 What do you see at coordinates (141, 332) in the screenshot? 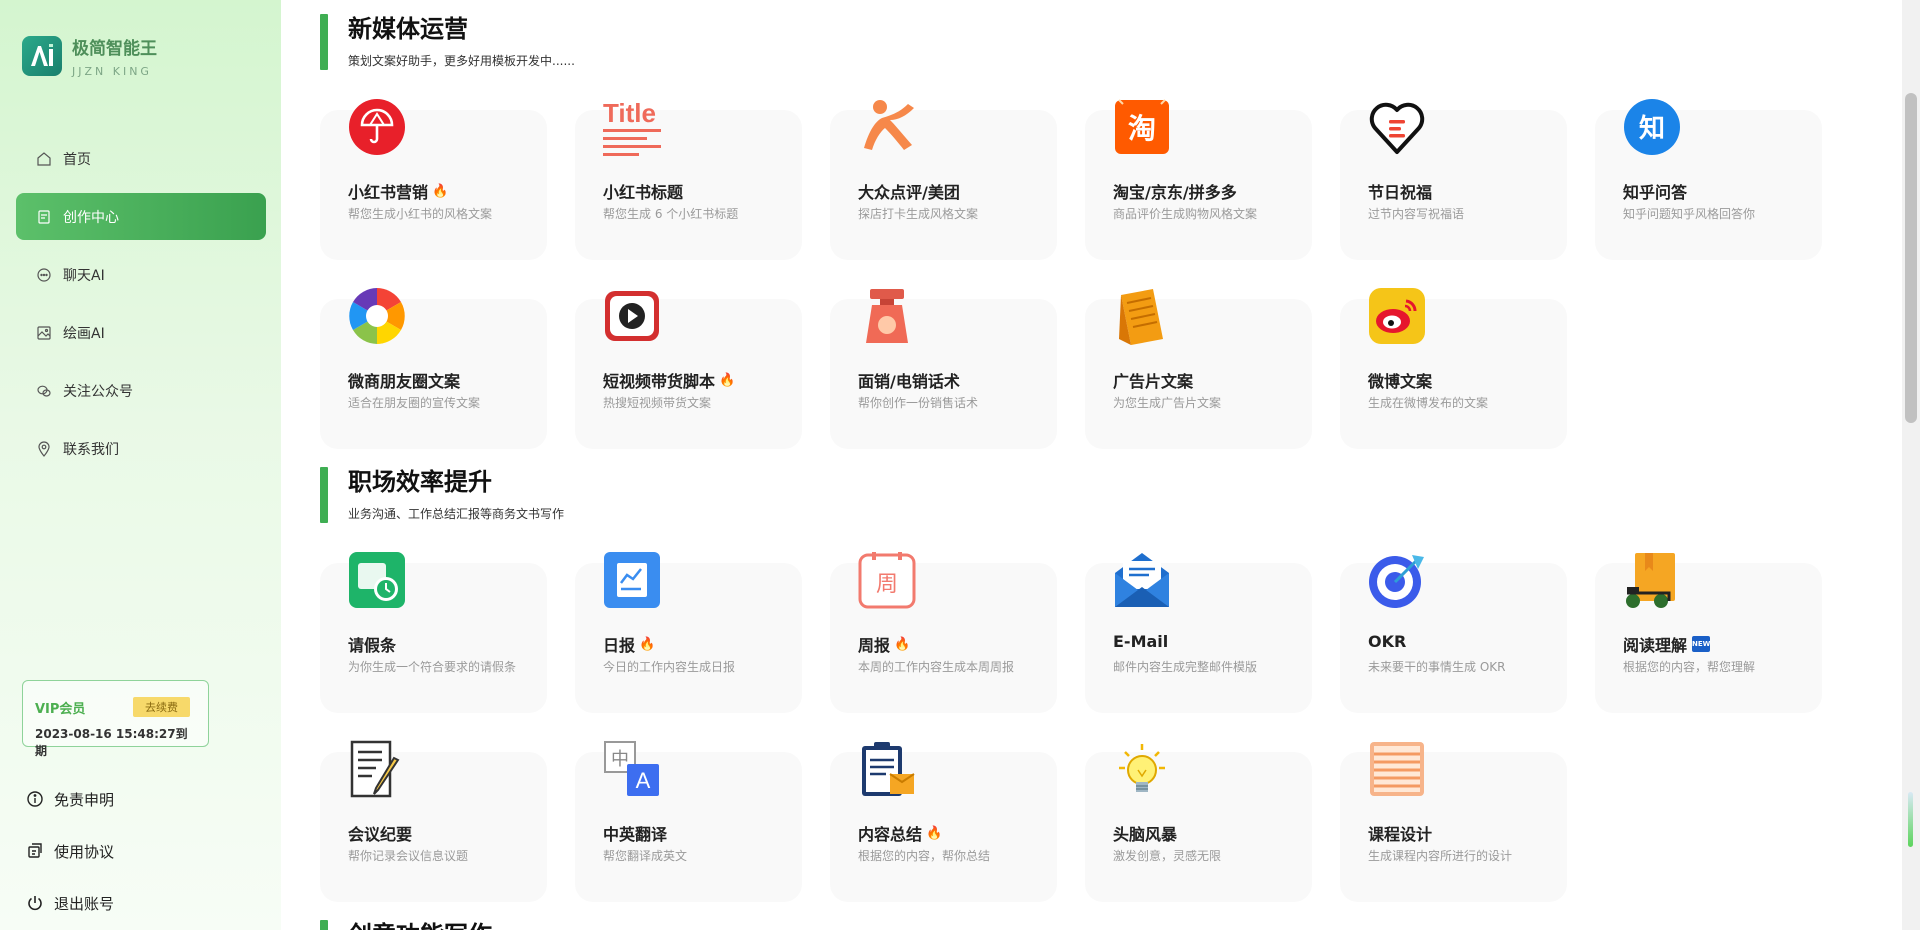
I see `nav-item-draw-ai: 绘画AI` at bounding box center [141, 332].